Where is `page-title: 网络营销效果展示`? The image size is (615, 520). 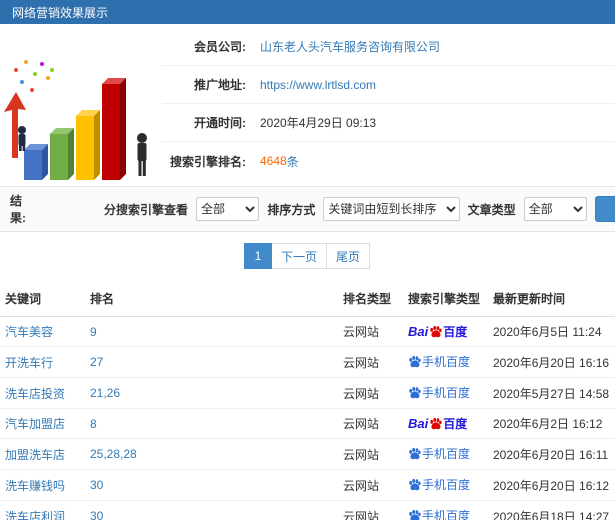
page-title: 网络营销效果展示 is located at coordinates (60, 12).